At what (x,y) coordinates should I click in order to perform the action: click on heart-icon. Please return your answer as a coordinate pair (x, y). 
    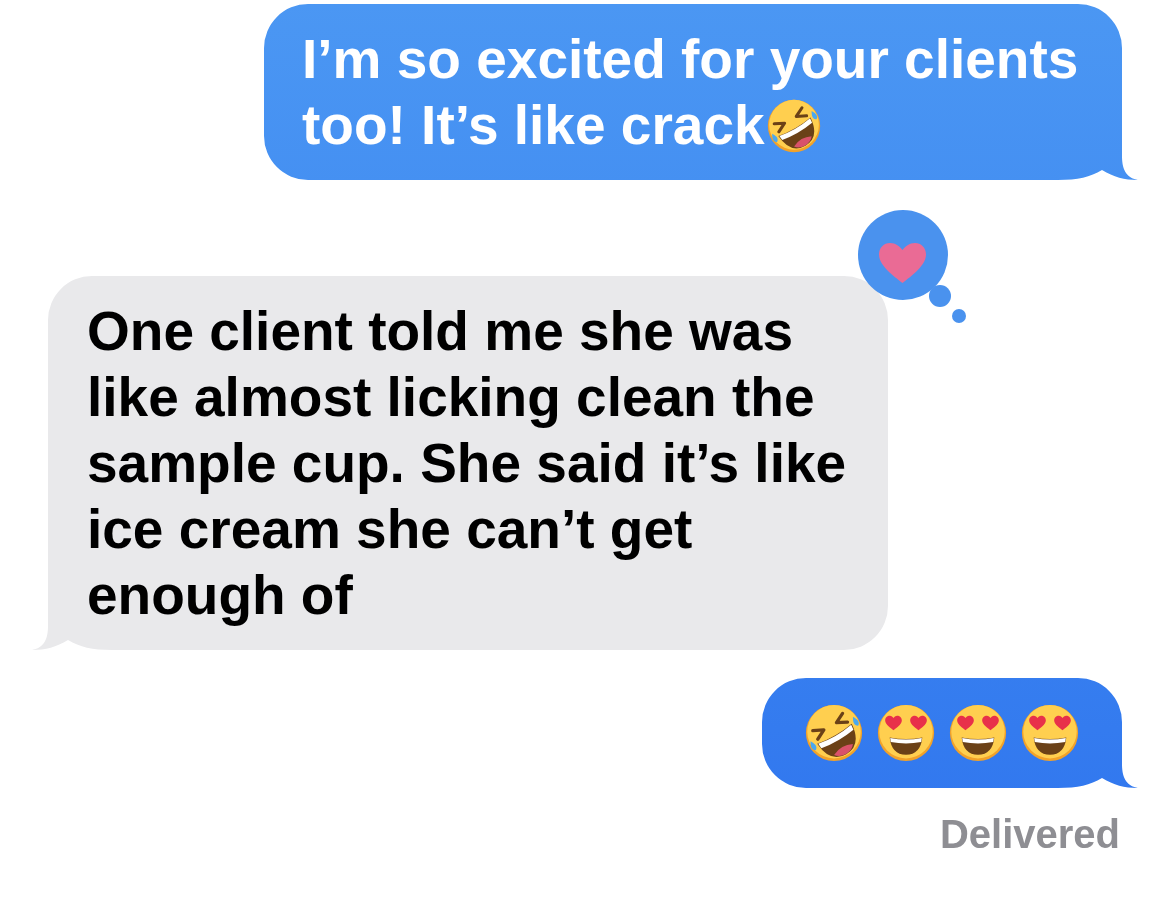
    Looking at the image, I should click on (902, 263).